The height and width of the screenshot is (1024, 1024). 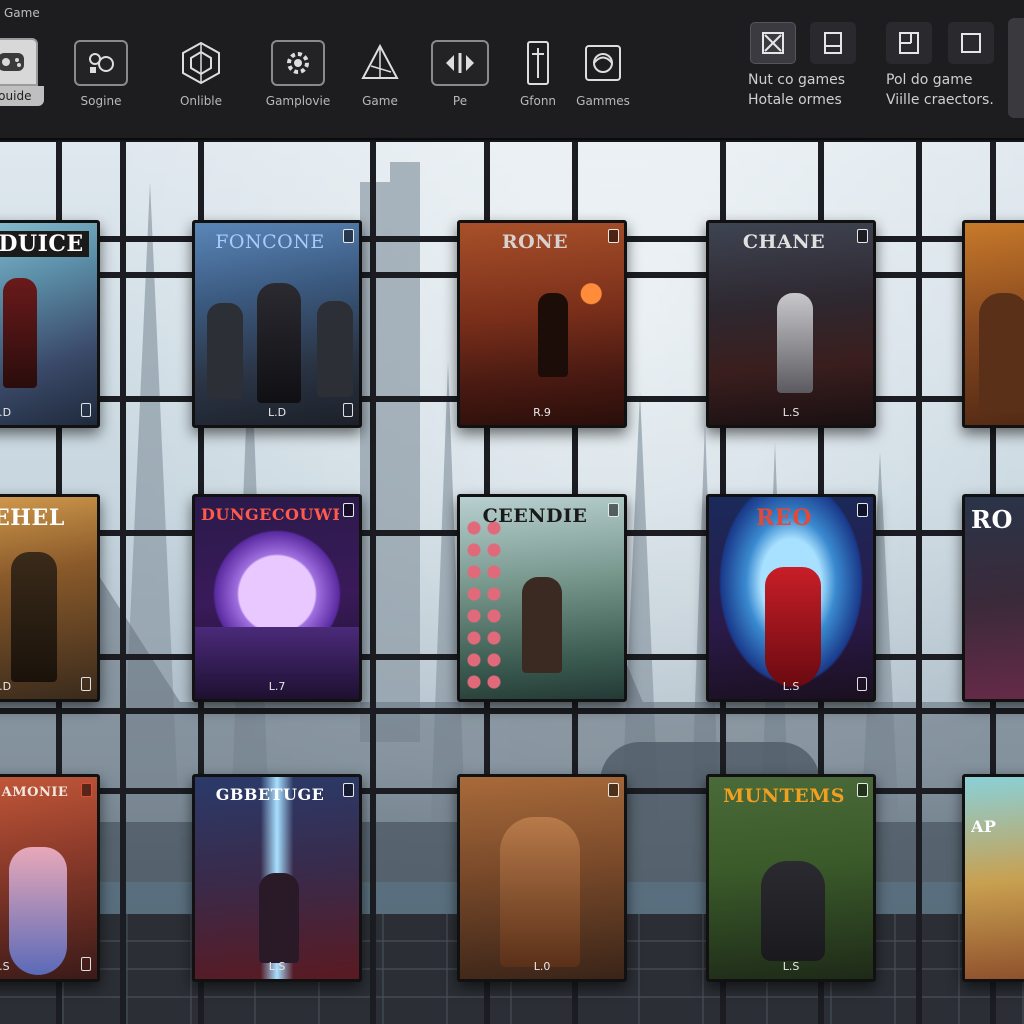 I want to click on tool-label: Gamplovie, so click(x=298, y=101).